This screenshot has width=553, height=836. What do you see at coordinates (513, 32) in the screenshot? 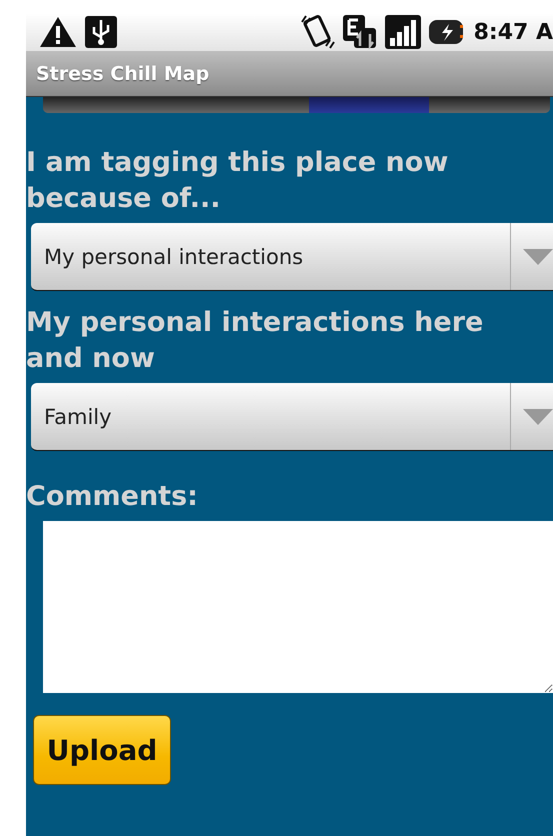
I see `clock: 8:47 A` at bounding box center [513, 32].